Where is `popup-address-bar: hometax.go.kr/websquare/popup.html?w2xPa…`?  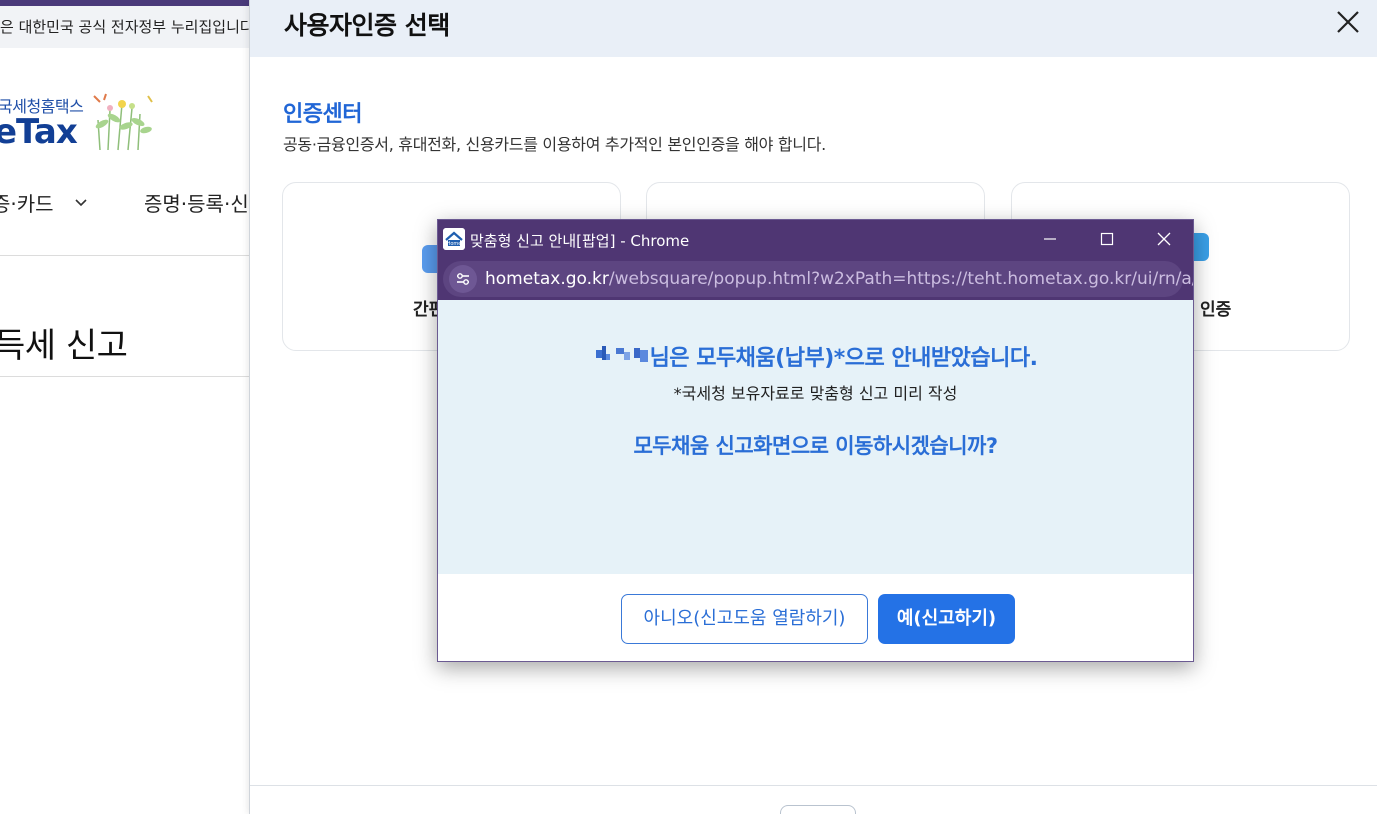
popup-address-bar: hometax.go.kr/websquare/popup.html?w2xPa… is located at coordinates (815, 279).